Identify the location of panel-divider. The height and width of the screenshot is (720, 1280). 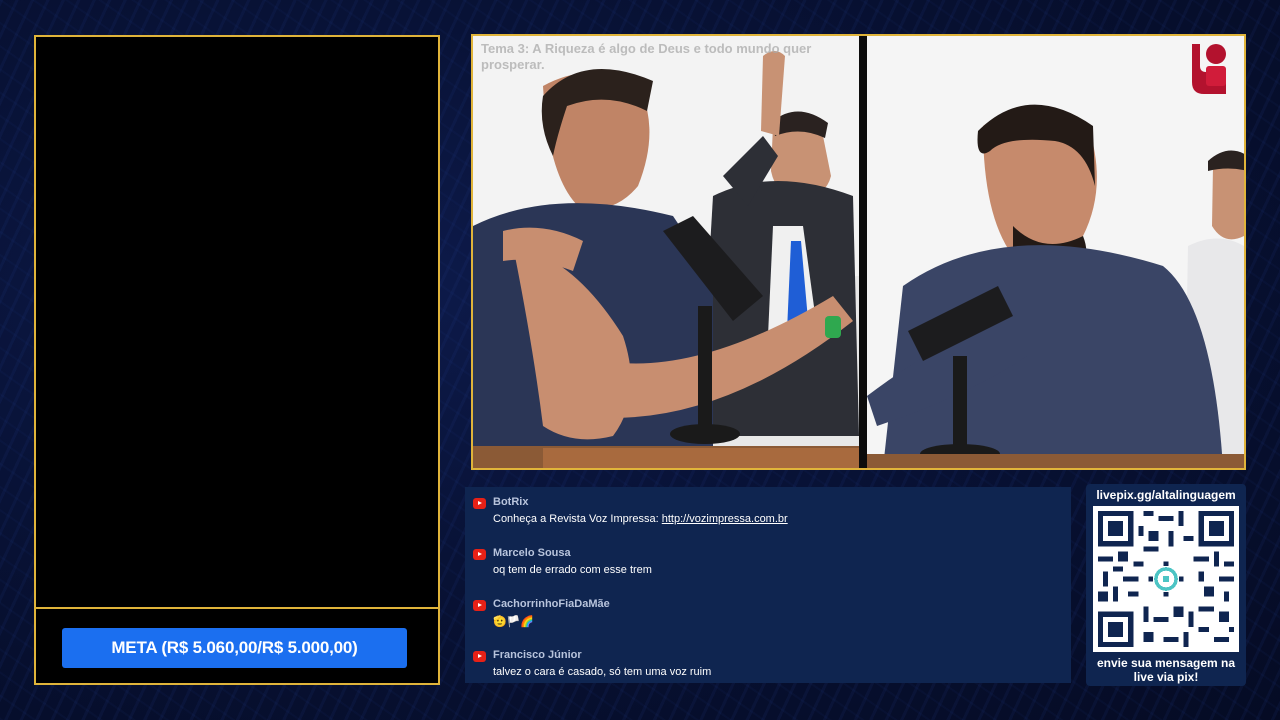
(237, 608).